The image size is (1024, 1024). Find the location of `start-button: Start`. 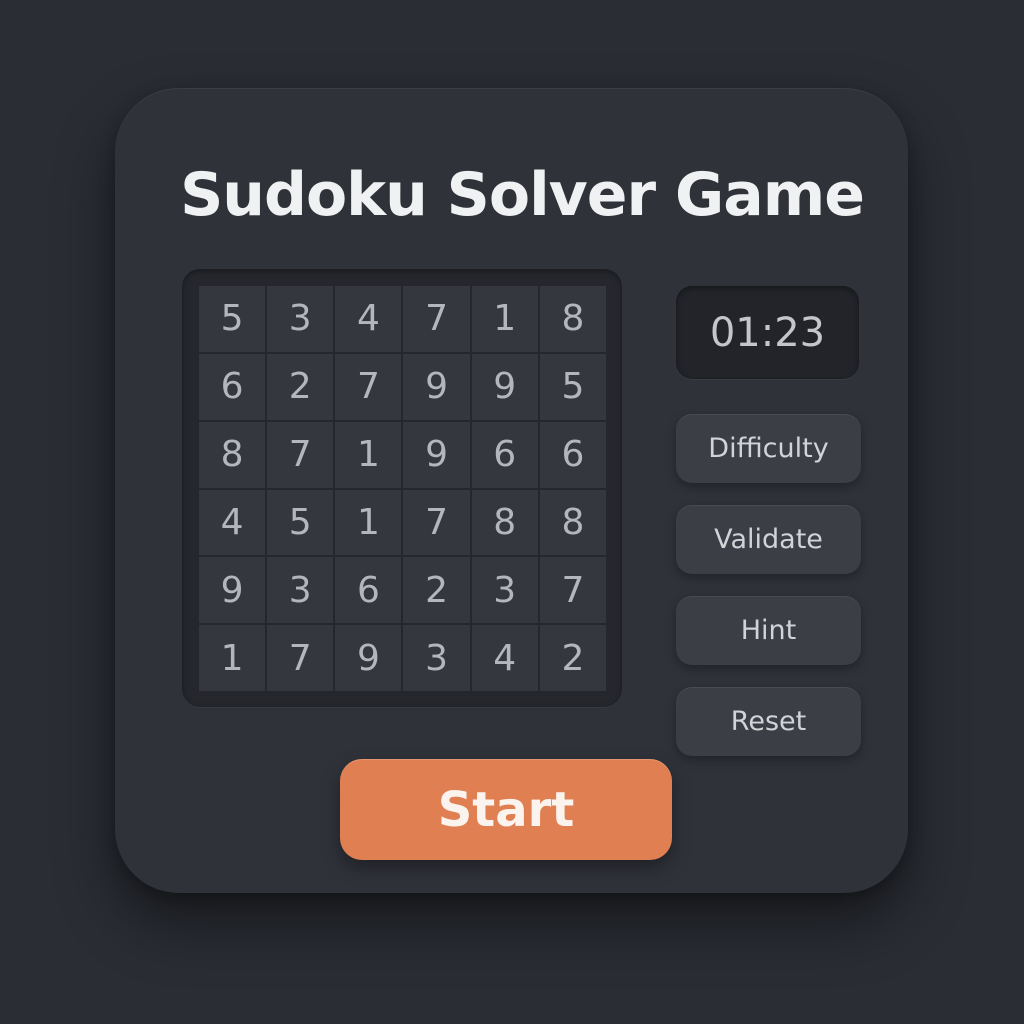

start-button: Start is located at coordinates (506, 809).